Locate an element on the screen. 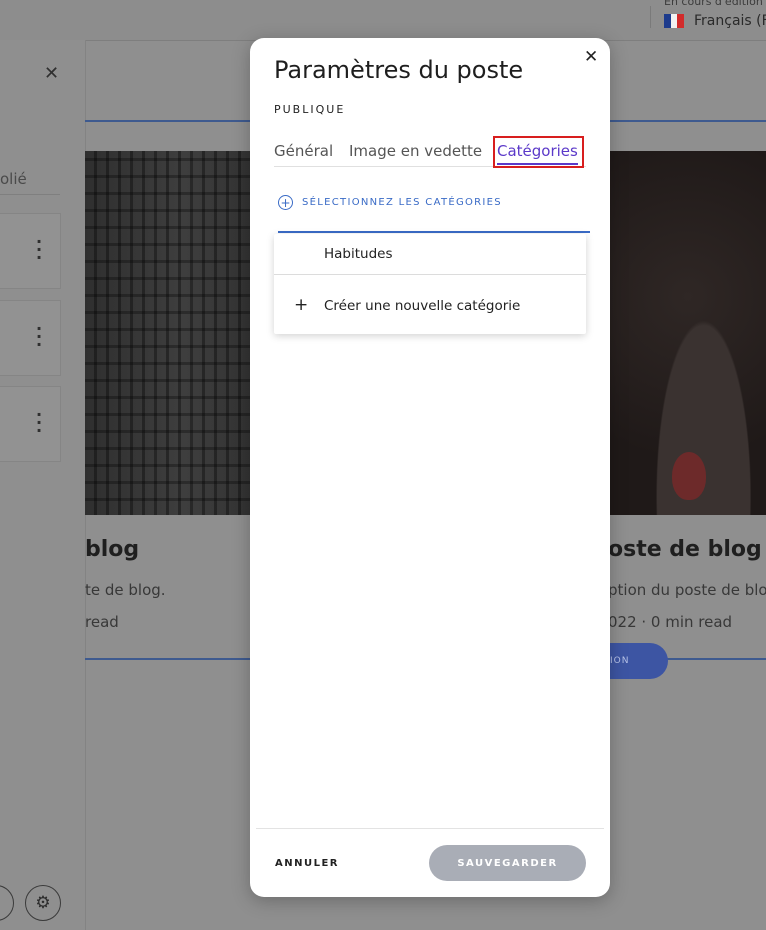  tab-general: Général is located at coordinates (303, 151).